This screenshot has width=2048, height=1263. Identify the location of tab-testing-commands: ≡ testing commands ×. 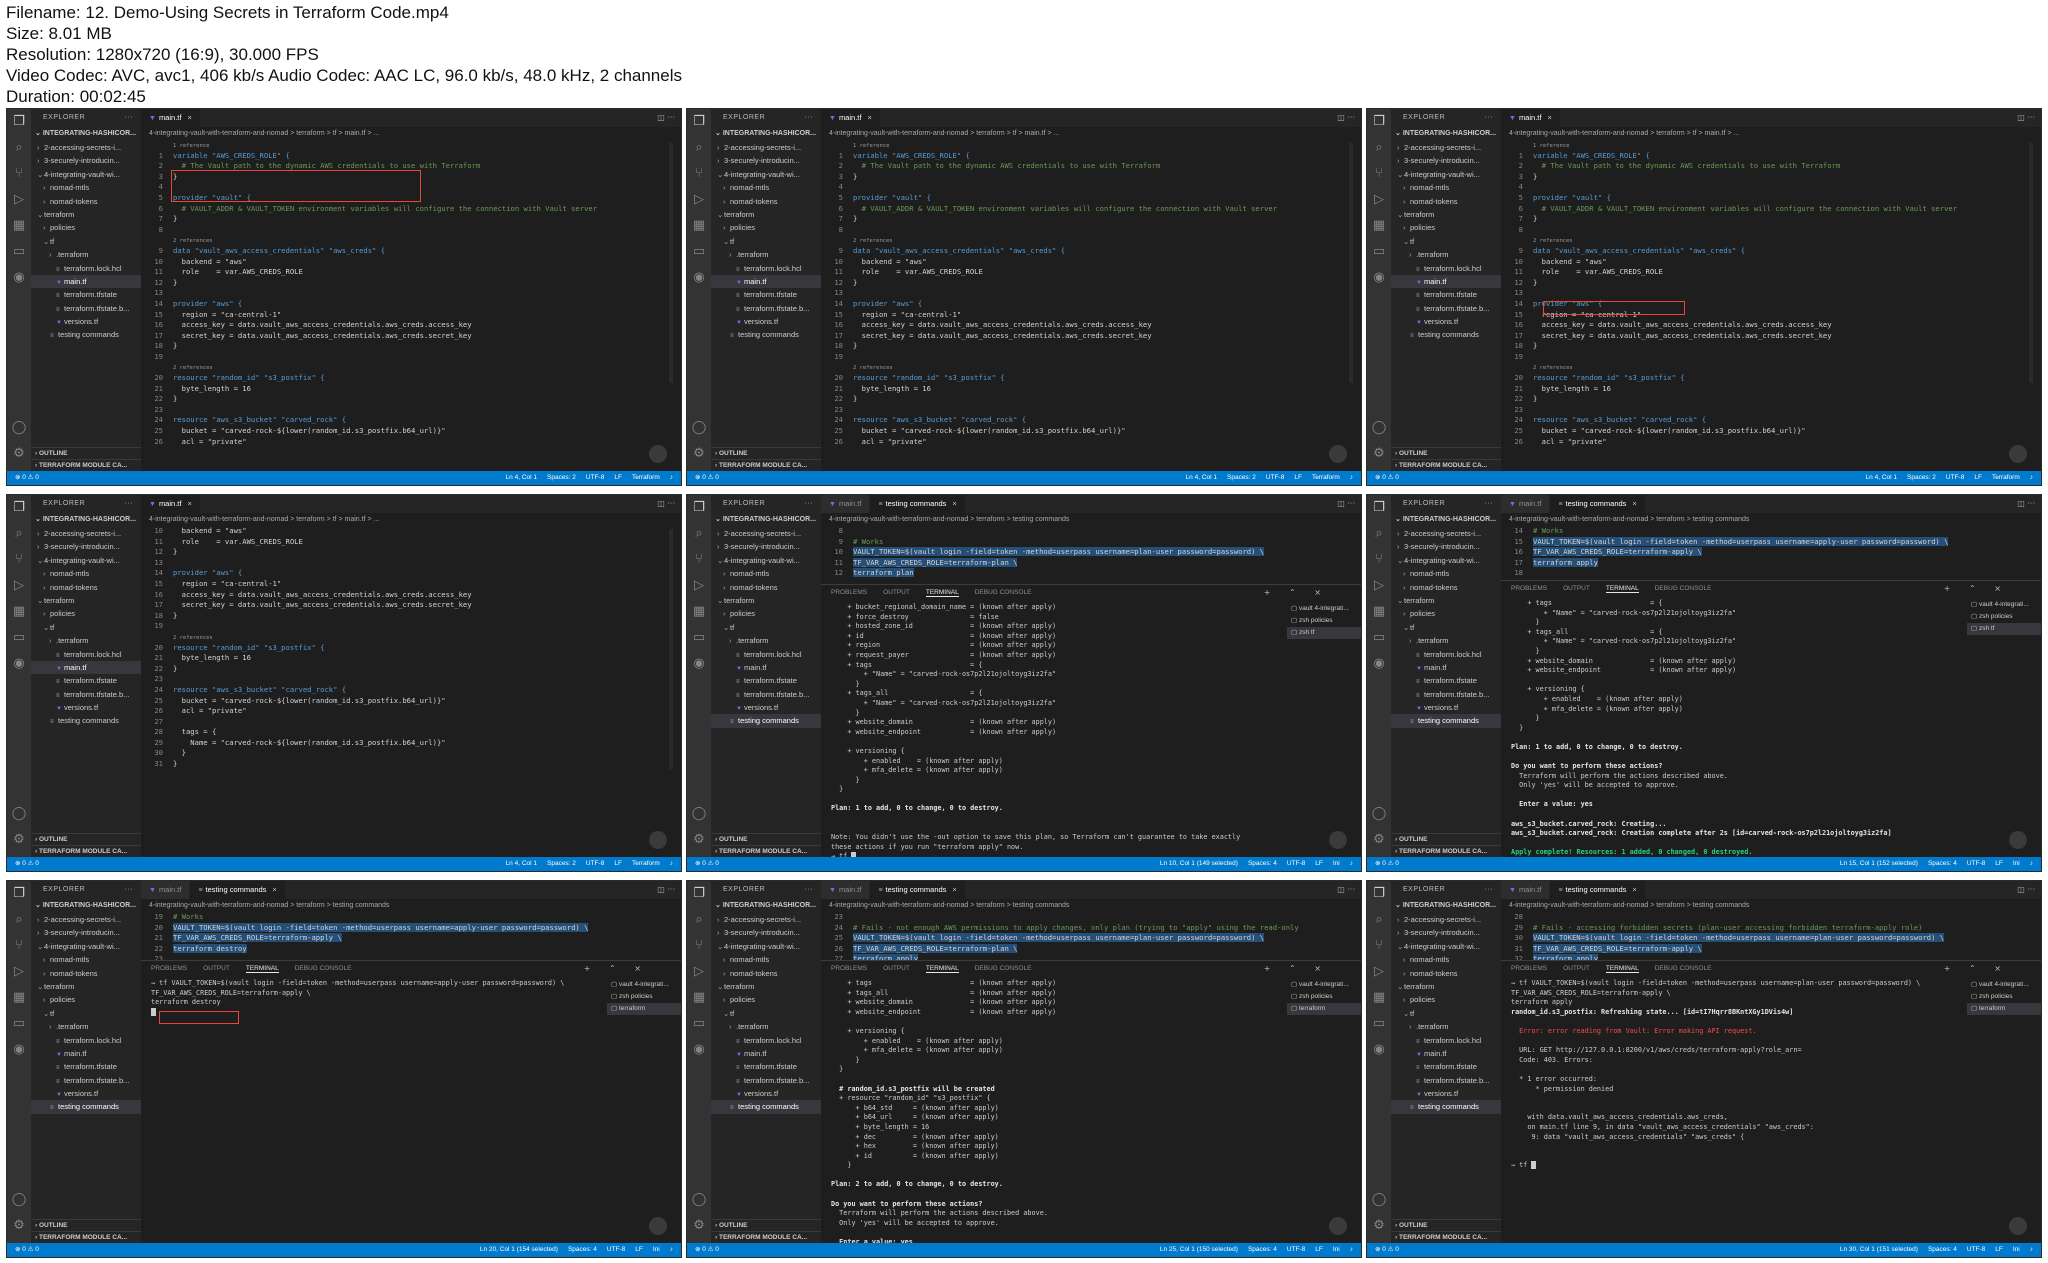
(918, 890).